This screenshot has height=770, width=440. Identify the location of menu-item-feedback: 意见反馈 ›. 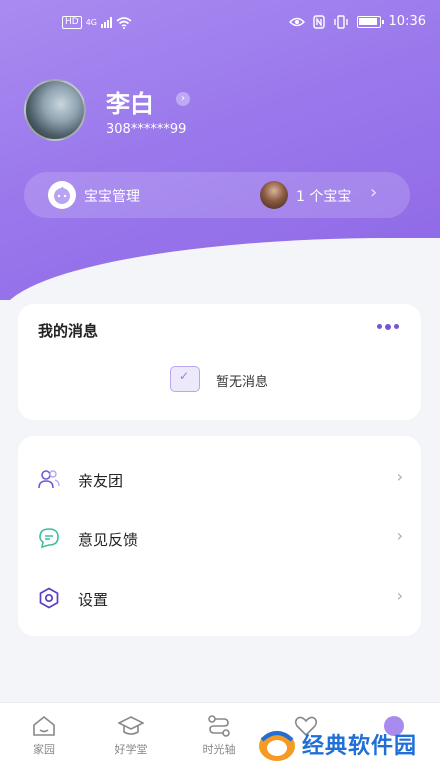
(219, 538).